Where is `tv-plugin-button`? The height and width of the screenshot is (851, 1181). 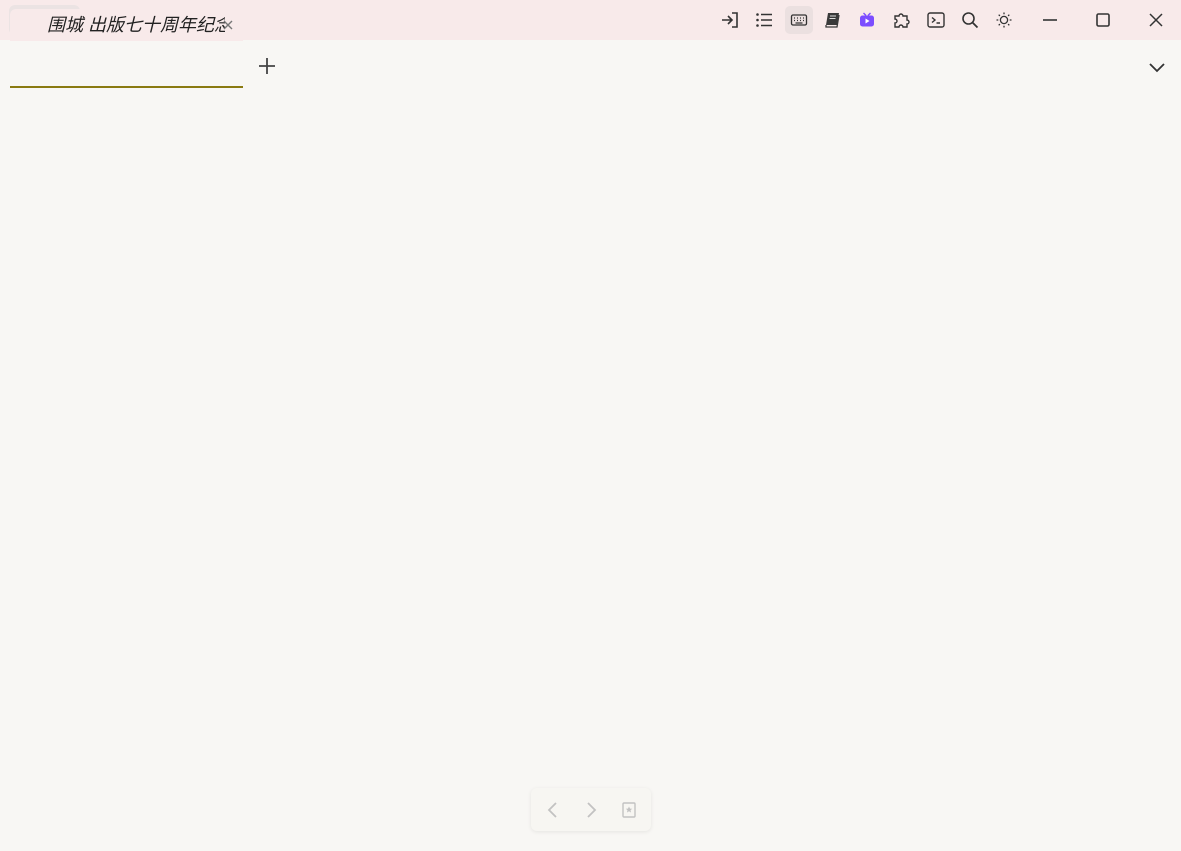
tv-plugin-button is located at coordinates (867, 20).